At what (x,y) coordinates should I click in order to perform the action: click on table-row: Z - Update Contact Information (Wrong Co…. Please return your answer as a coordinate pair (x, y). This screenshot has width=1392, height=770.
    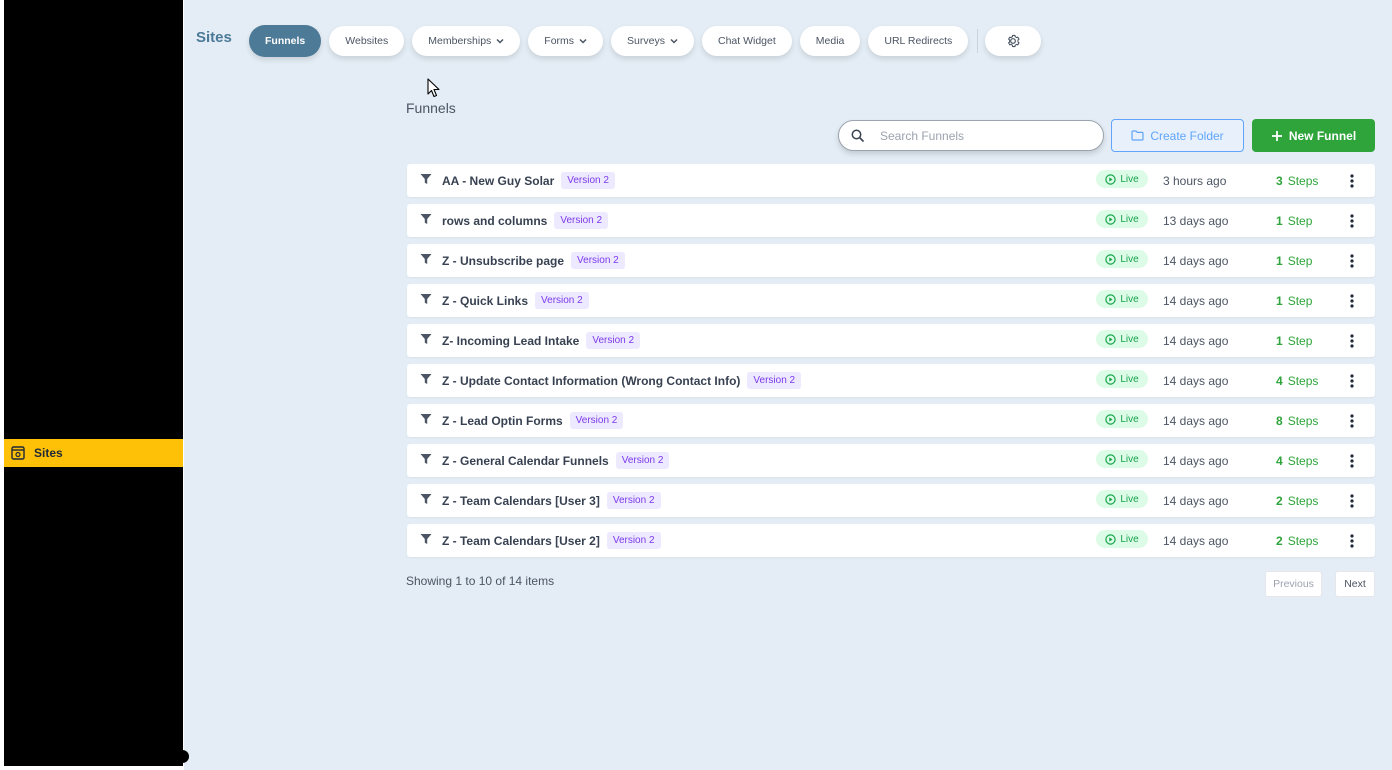
    Looking at the image, I should click on (891, 380).